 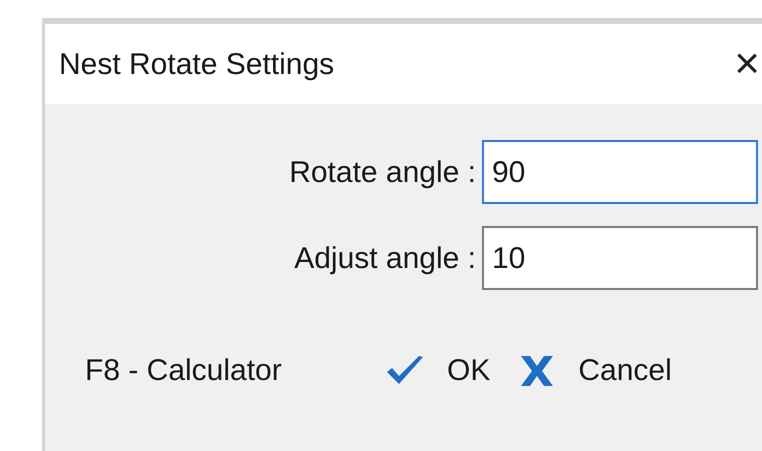 What do you see at coordinates (196, 64) in the screenshot?
I see `window-title: Nest Rotate Settings` at bounding box center [196, 64].